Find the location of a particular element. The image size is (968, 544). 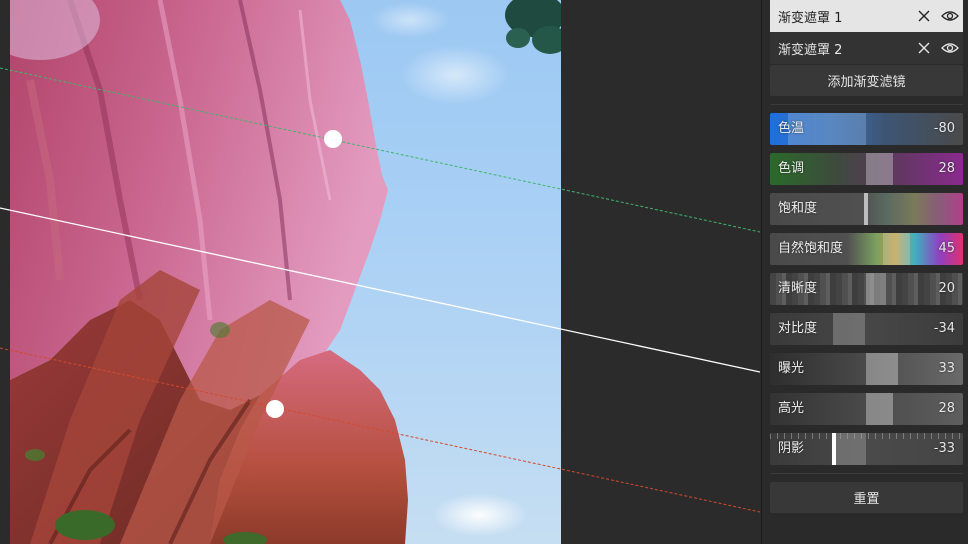

slider-label: 对比度 is located at coordinates (798, 328).